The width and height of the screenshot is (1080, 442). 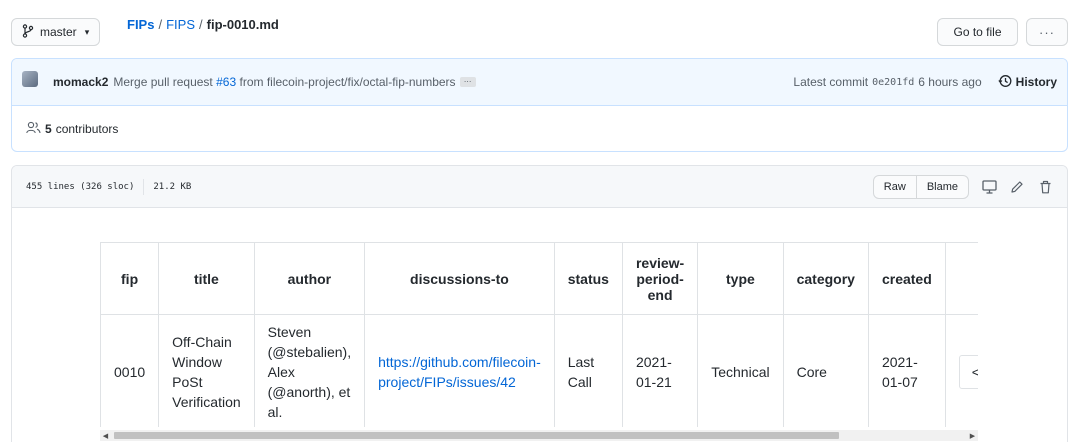 I want to click on section-tag: <section, so click(x=968, y=371).